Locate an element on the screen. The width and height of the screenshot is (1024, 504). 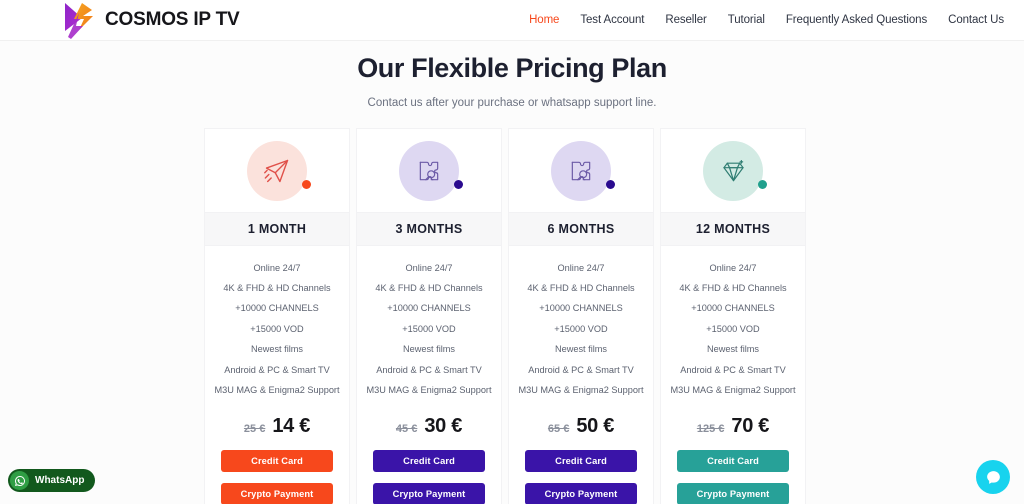
nav-item-contact-us: Contact Us is located at coordinates (976, 20).